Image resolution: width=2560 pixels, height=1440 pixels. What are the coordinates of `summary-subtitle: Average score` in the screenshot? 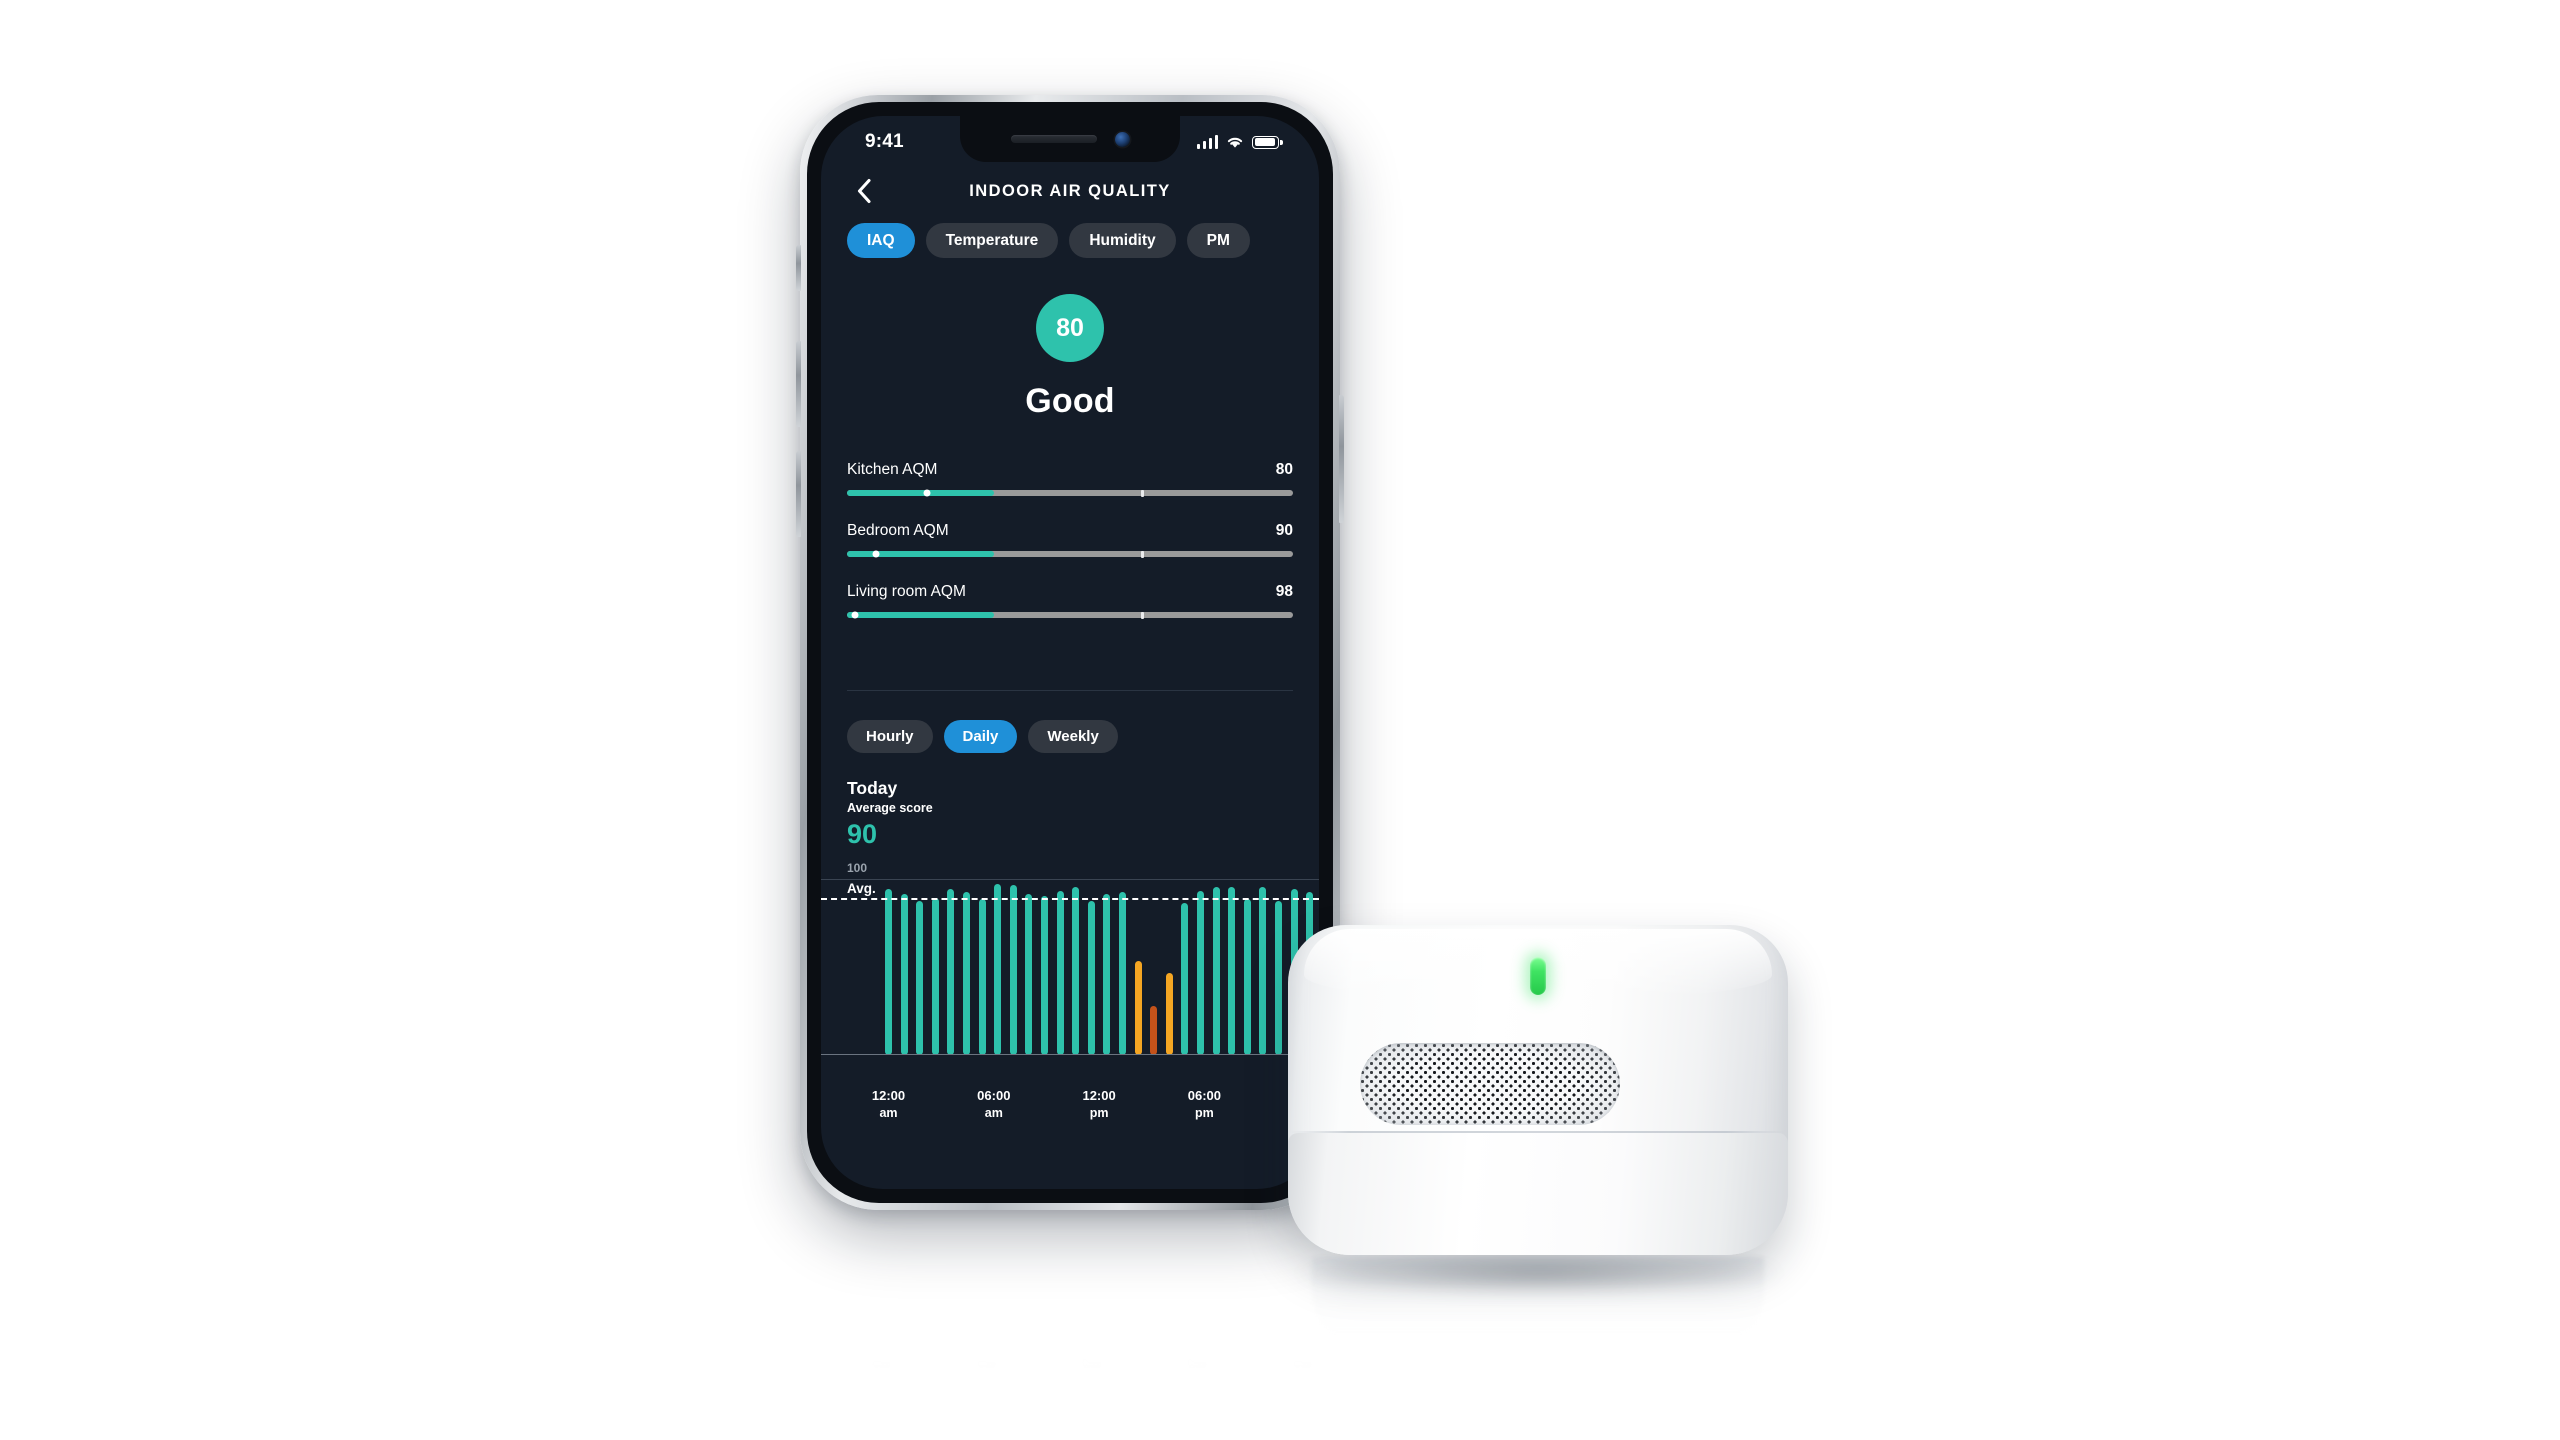 It's located at (890, 808).